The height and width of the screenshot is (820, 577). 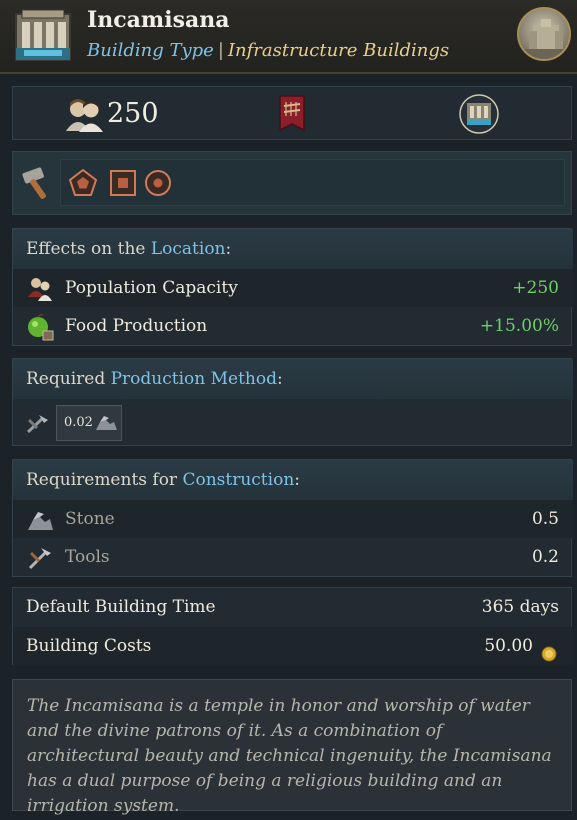 What do you see at coordinates (279, 379) in the screenshot?
I see `production-heading-suffix: :` at bounding box center [279, 379].